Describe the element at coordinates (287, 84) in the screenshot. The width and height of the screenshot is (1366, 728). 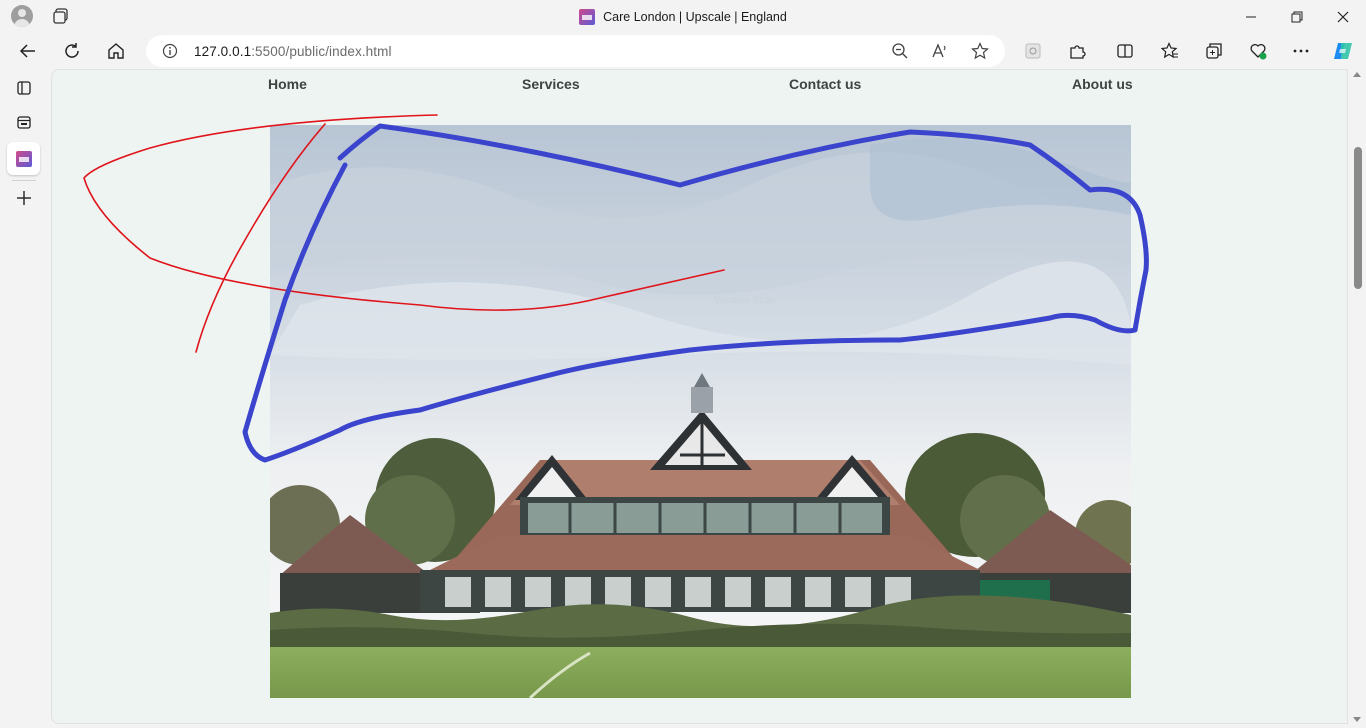
I see `nav-home-link: Home` at that location.